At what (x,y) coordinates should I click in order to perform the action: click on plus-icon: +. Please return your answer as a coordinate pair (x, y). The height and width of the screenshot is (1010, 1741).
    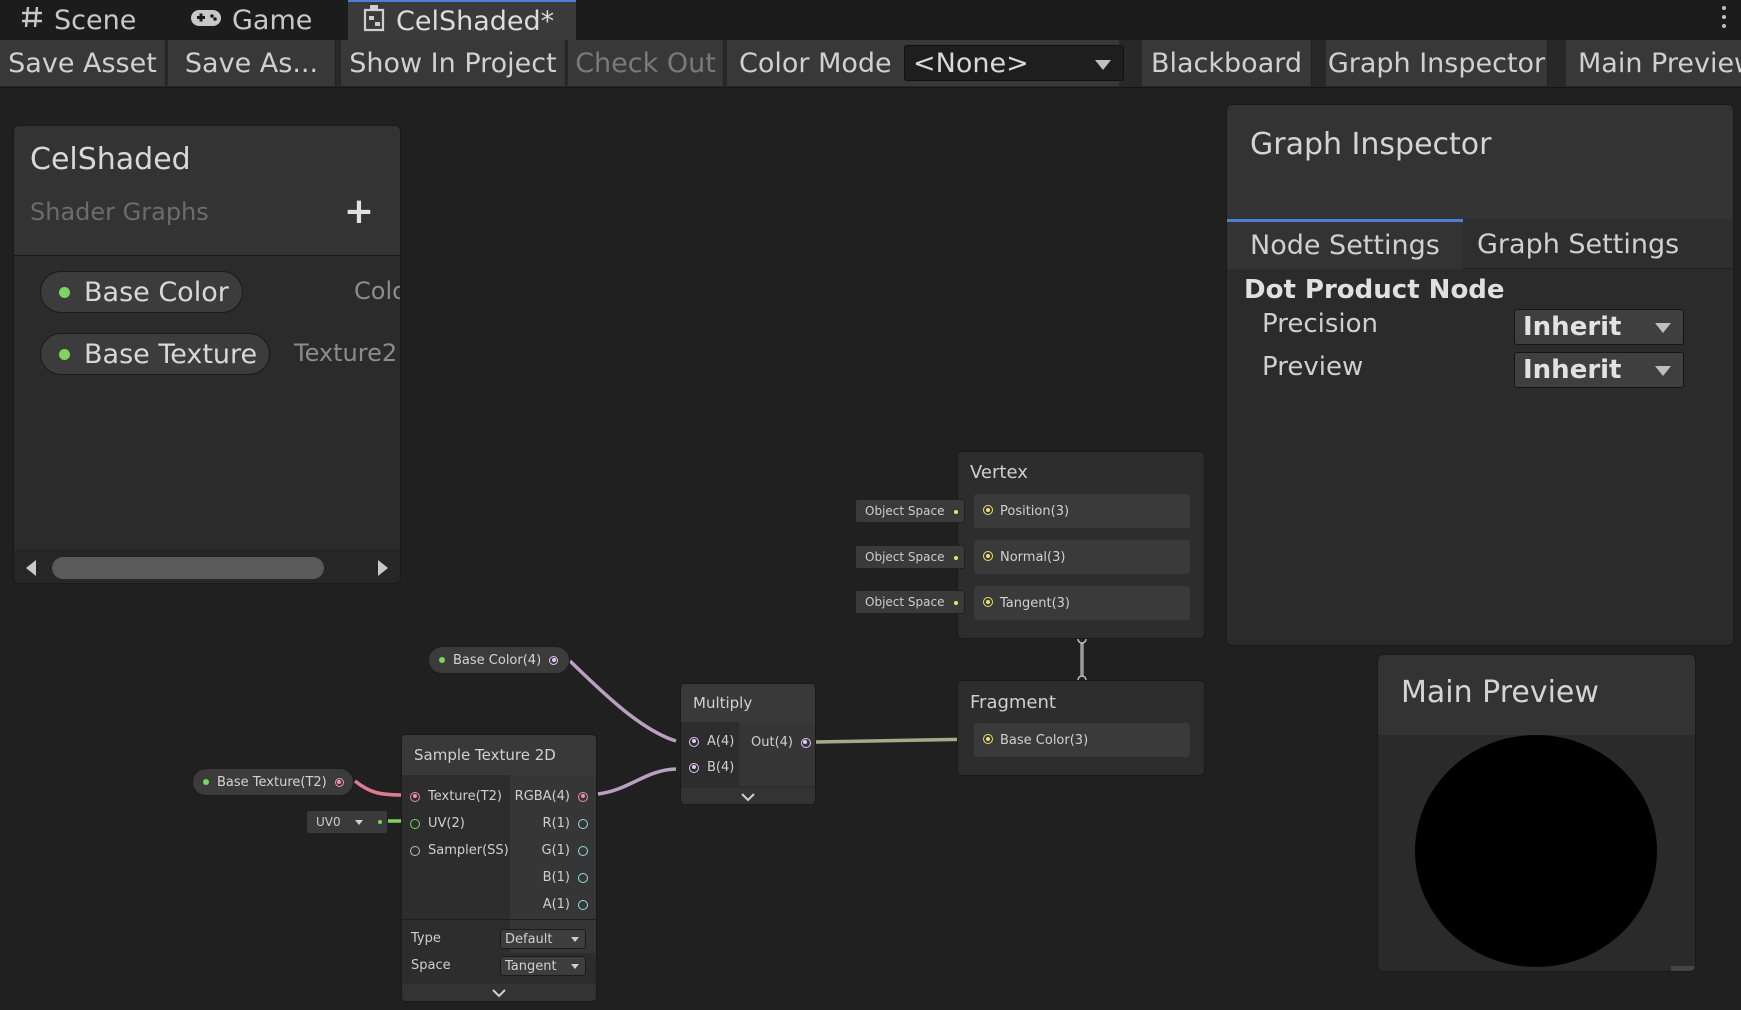
    Looking at the image, I should click on (359, 212).